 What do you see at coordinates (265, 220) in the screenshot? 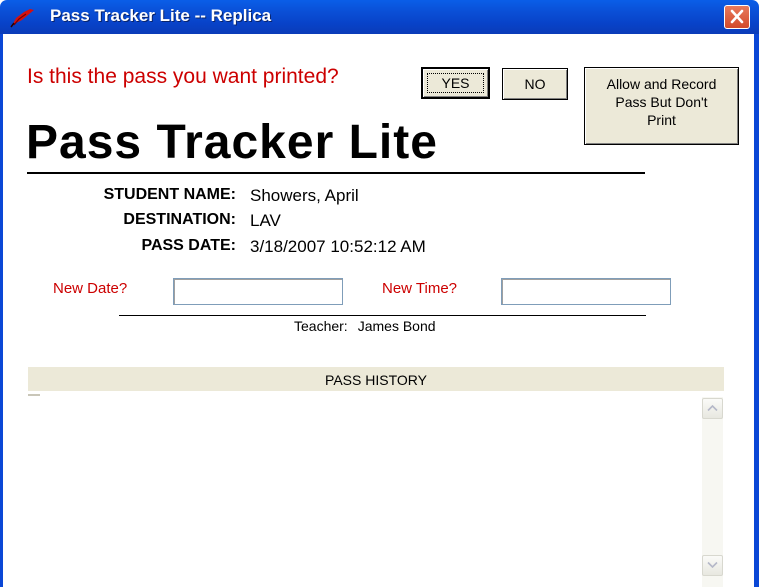
I see `destination-value: LAV` at bounding box center [265, 220].